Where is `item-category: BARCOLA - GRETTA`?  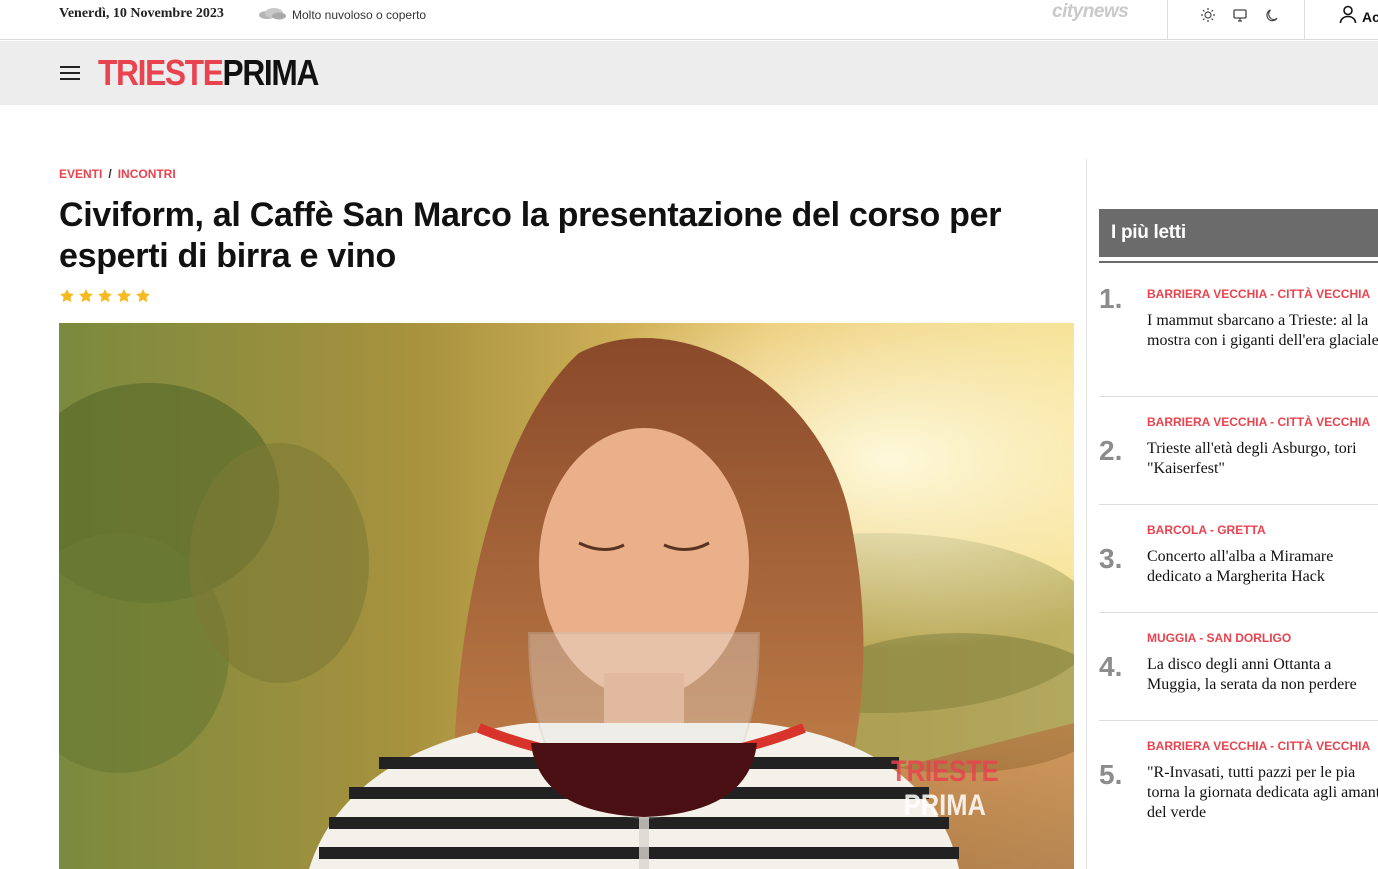 item-category: BARCOLA - GRETTA is located at coordinates (1206, 530).